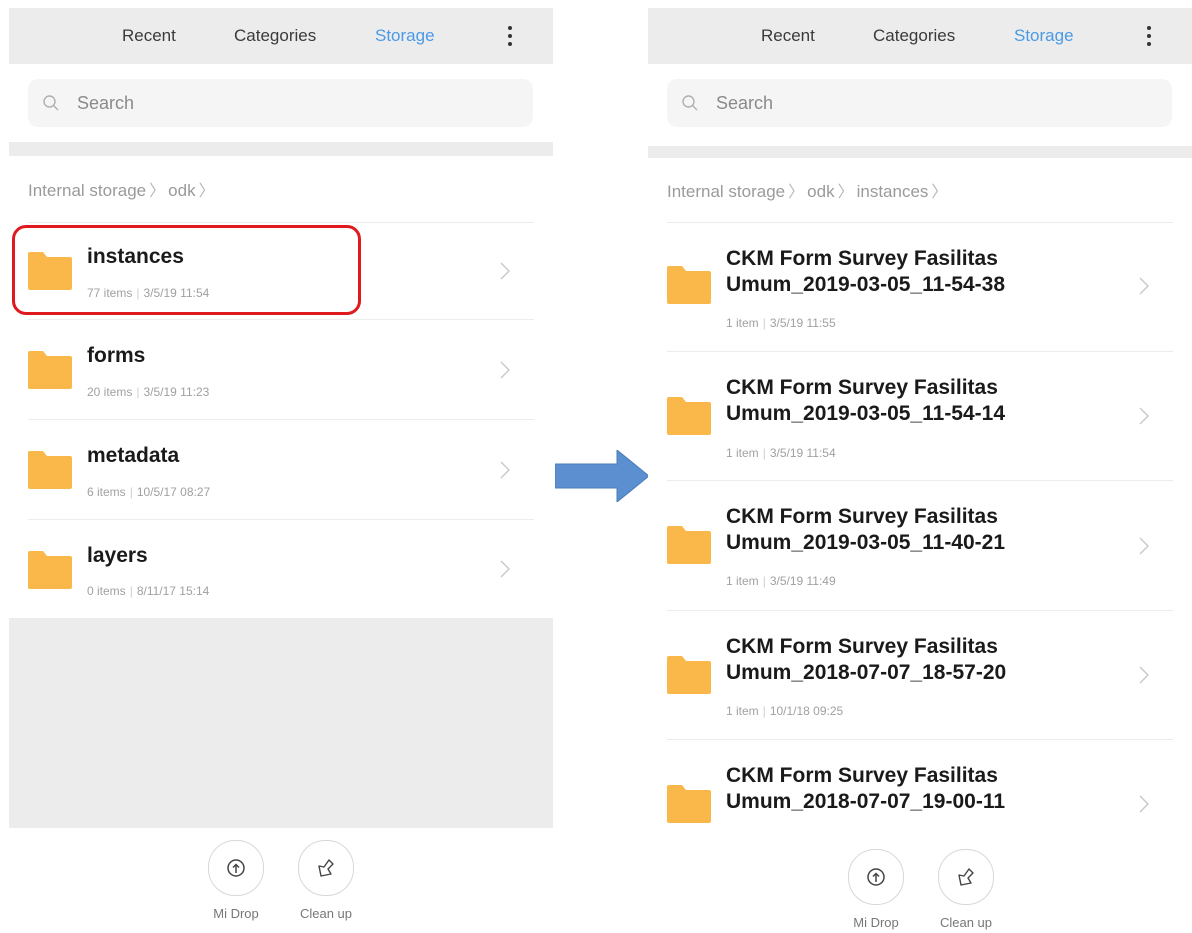 The image size is (1192, 933). I want to click on modified-date: 8/11/17 15:14, so click(173, 591).